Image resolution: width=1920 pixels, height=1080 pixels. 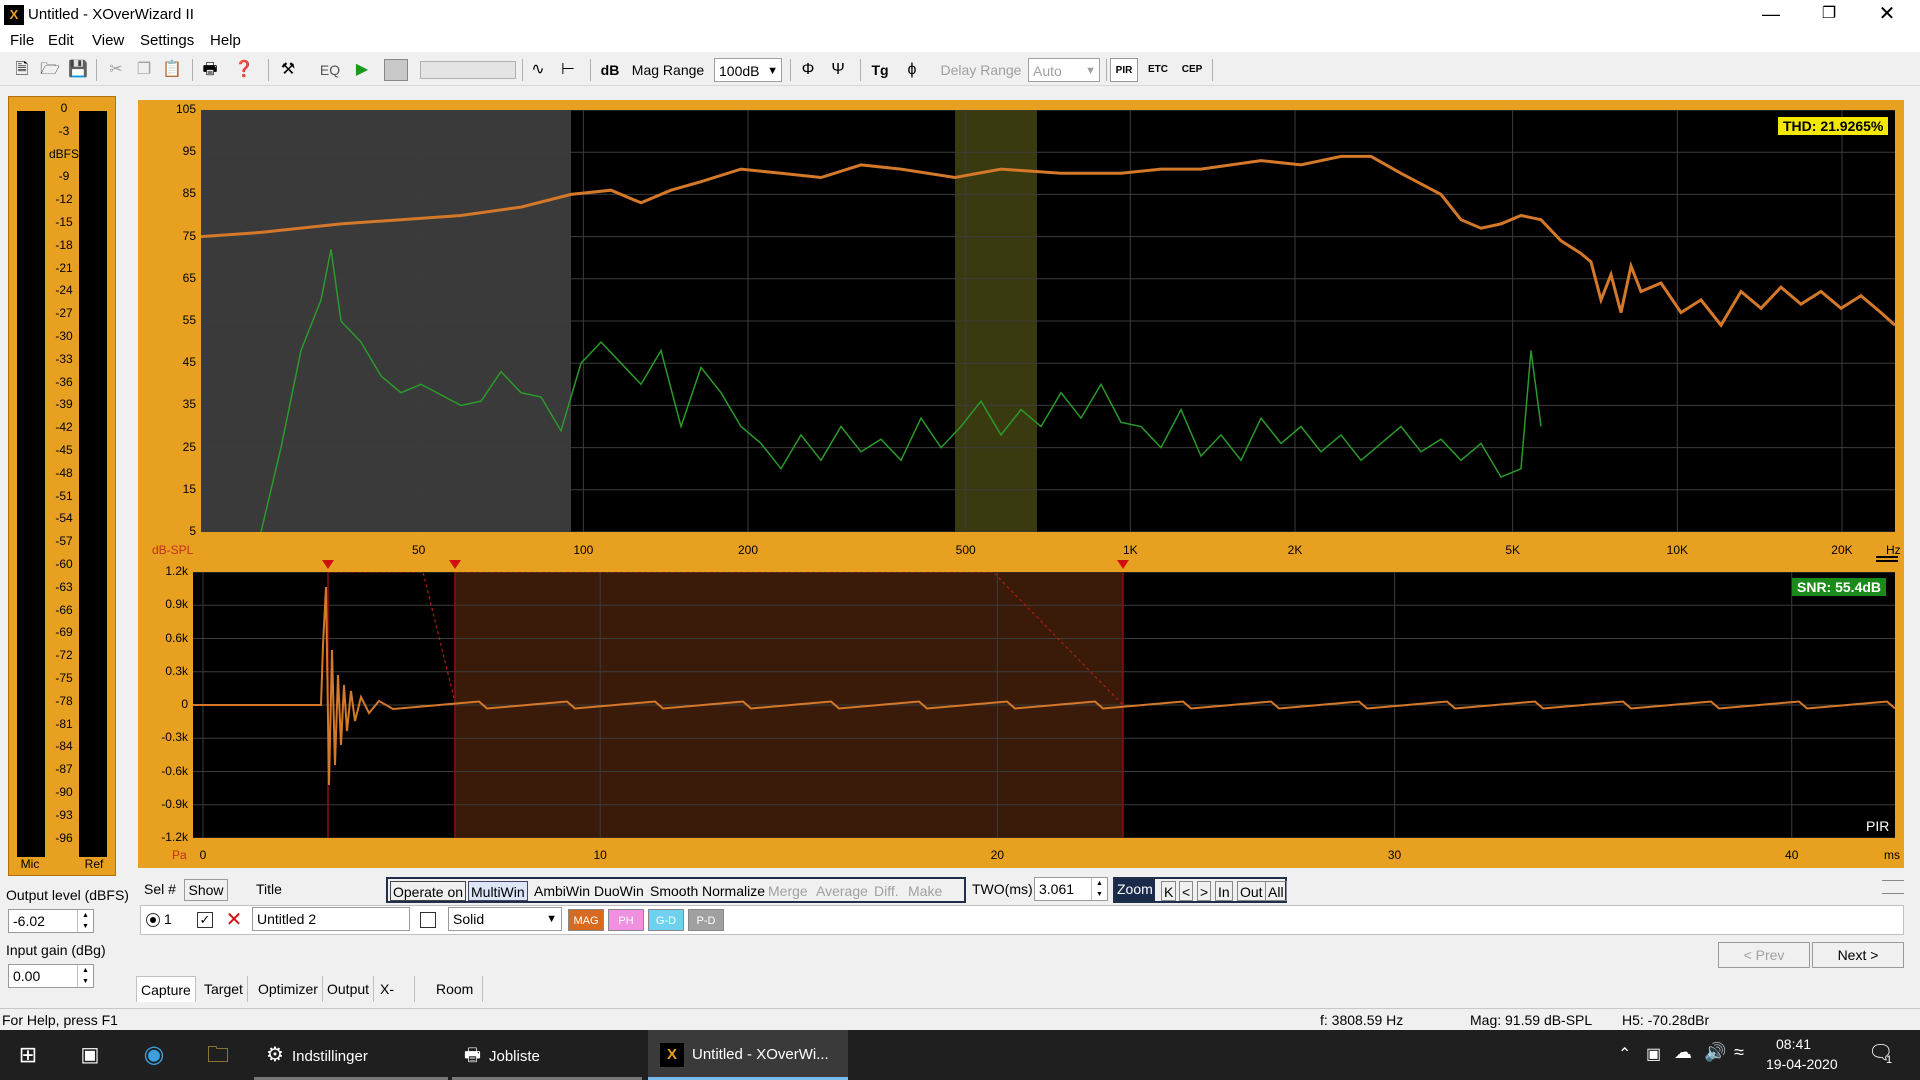 I want to click on prev-button: < Prev, so click(x=1764, y=955).